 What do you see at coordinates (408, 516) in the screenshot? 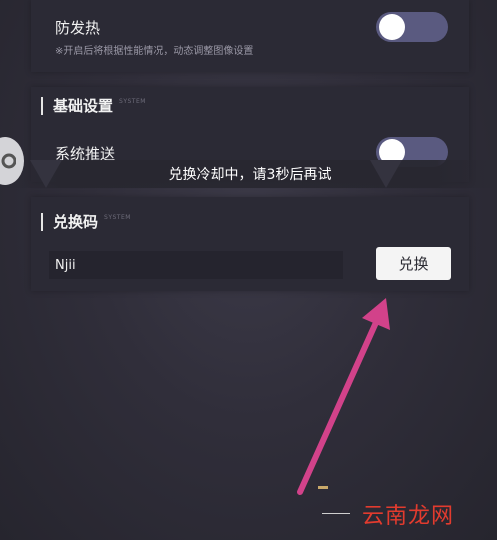
I see `watermark-logo: 云南龙网` at bounding box center [408, 516].